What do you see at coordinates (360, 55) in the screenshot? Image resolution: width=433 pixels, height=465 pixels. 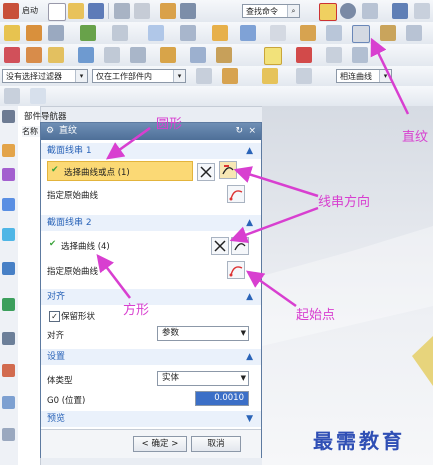 I see `snap-icon` at bounding box center [360, 55].